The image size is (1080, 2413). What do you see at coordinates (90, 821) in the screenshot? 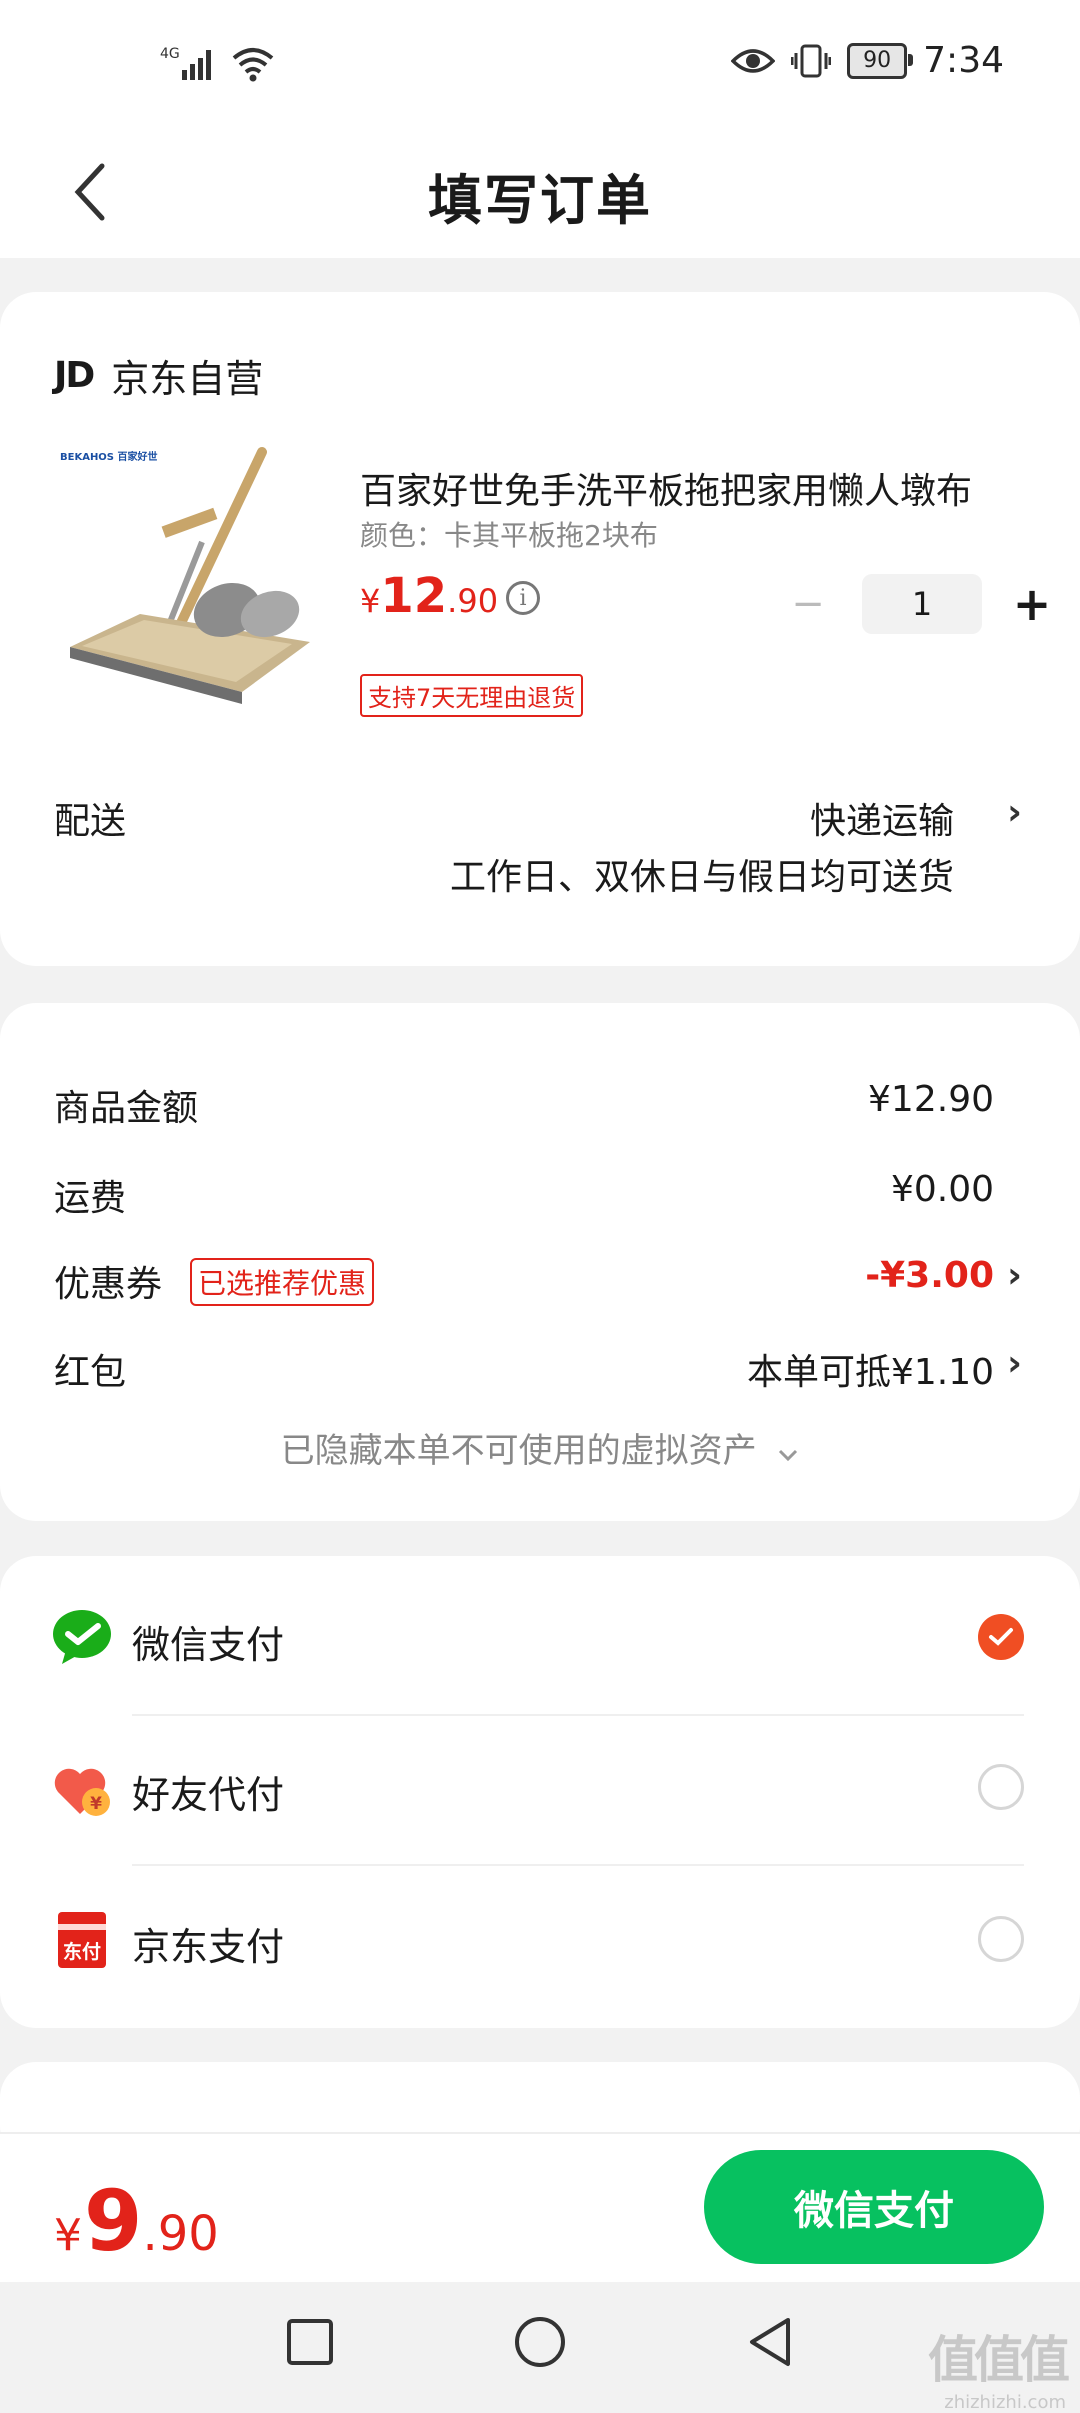
I see `delivery-label: 配送` at bounding box center [90, 821].